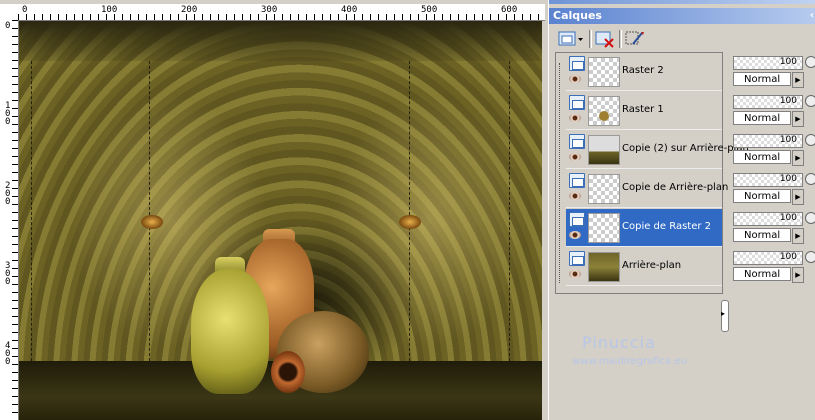 This screenshot has width=815, height=420. What do you see at coordinates (657, 150) in the screenshot?
I see `layer-row-copie-2-arriere-plan: Copie (2) sur Arrière-plan` at bounding box center [657, 150].